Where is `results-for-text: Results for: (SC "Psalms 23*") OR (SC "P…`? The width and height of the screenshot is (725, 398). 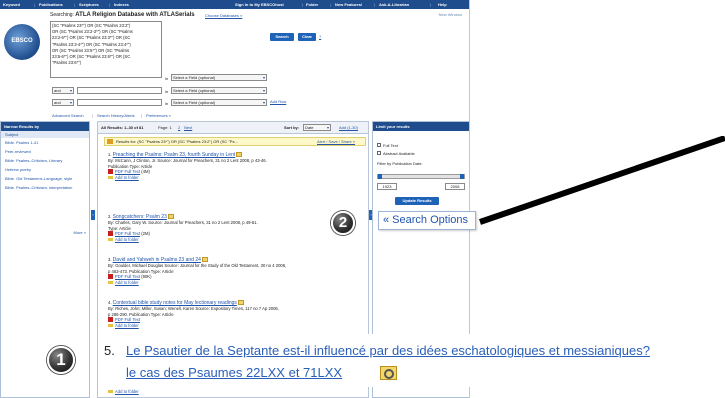
results-for-text: Results for: (SC "Psalms 23*") OR (SC "P… is located at coordinates (177, 141).